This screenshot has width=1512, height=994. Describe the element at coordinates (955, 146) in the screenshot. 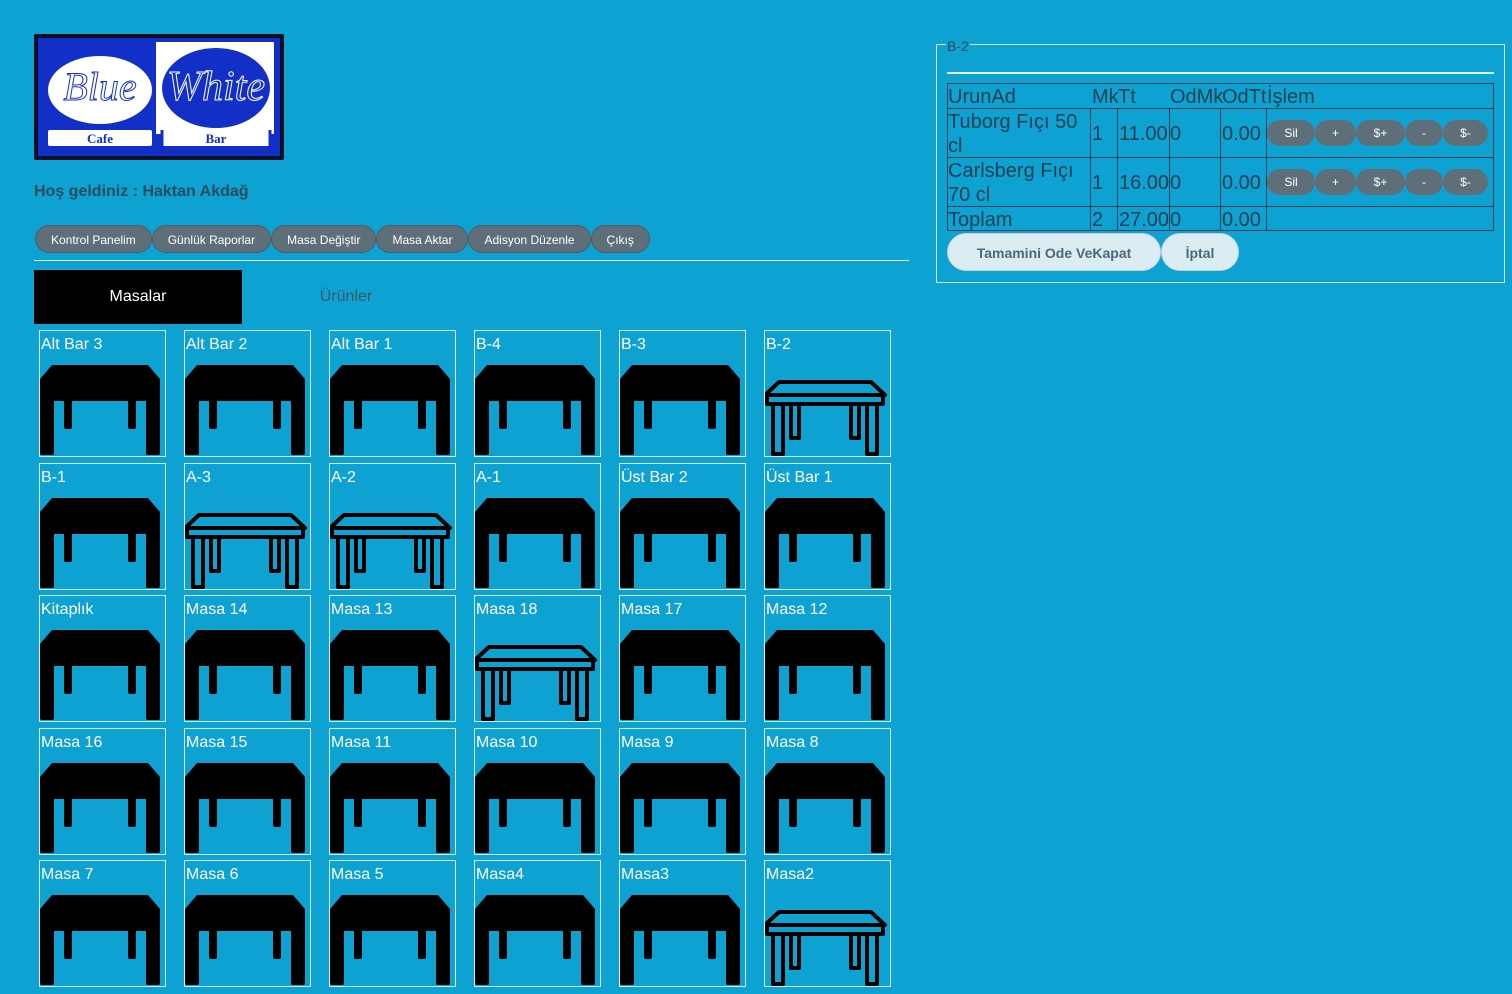

I see `row-product-name-cont: cl` at that location.